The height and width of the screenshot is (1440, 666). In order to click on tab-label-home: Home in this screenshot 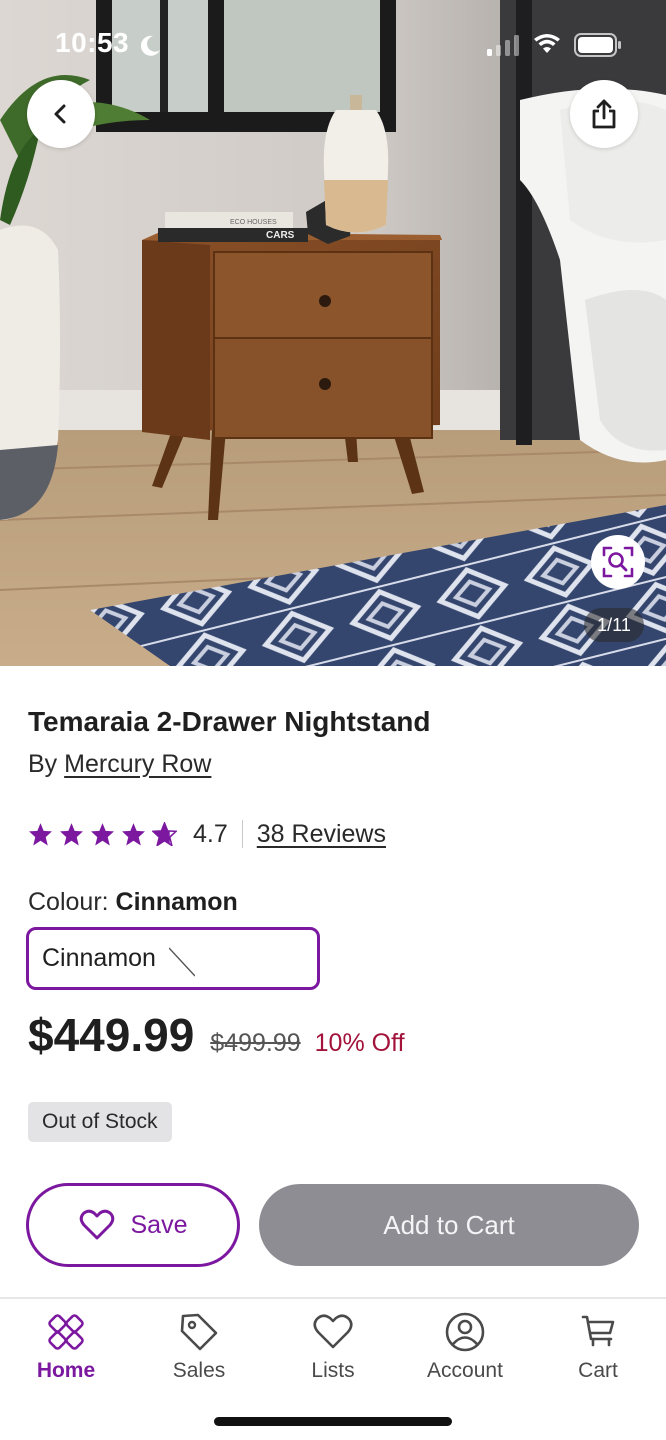, I will do `click(66, 1370)`.